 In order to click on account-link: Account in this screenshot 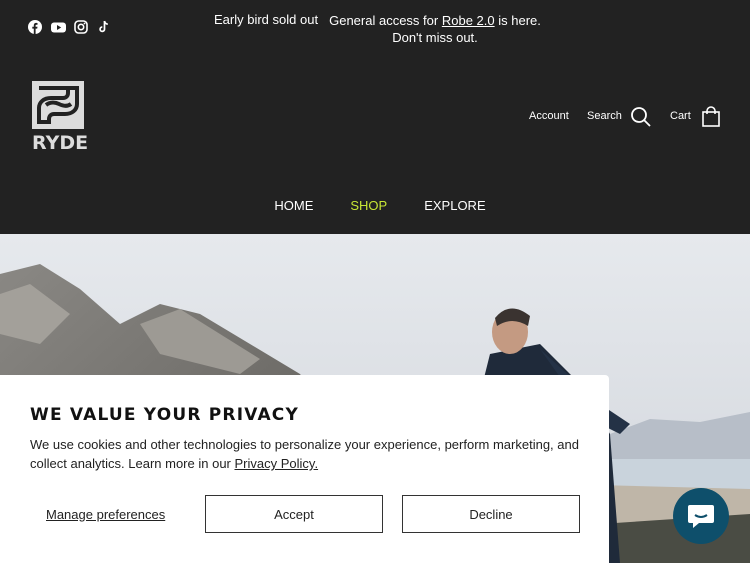, I will do `click(549, 116)`.